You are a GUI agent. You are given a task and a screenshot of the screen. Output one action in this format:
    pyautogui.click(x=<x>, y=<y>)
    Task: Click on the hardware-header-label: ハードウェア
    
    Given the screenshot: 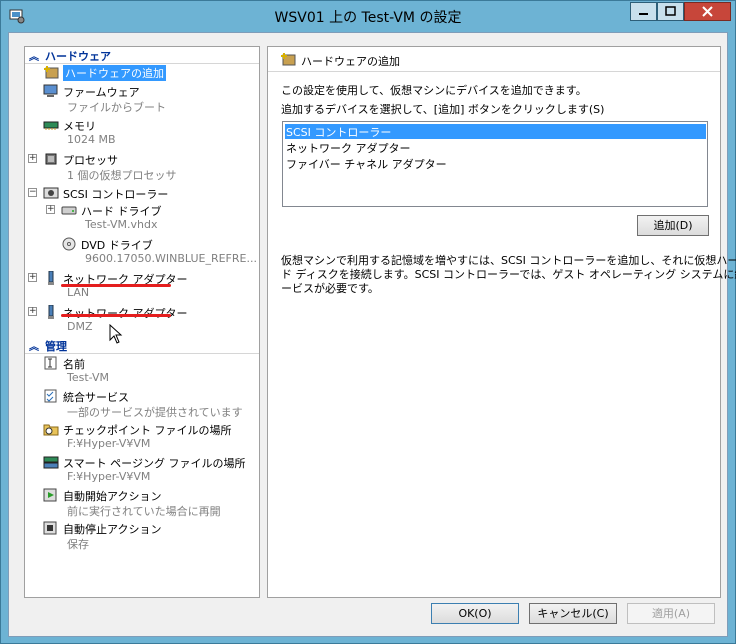 What is the action you would take?
    pyautogui.click(x=78, y=56)
    